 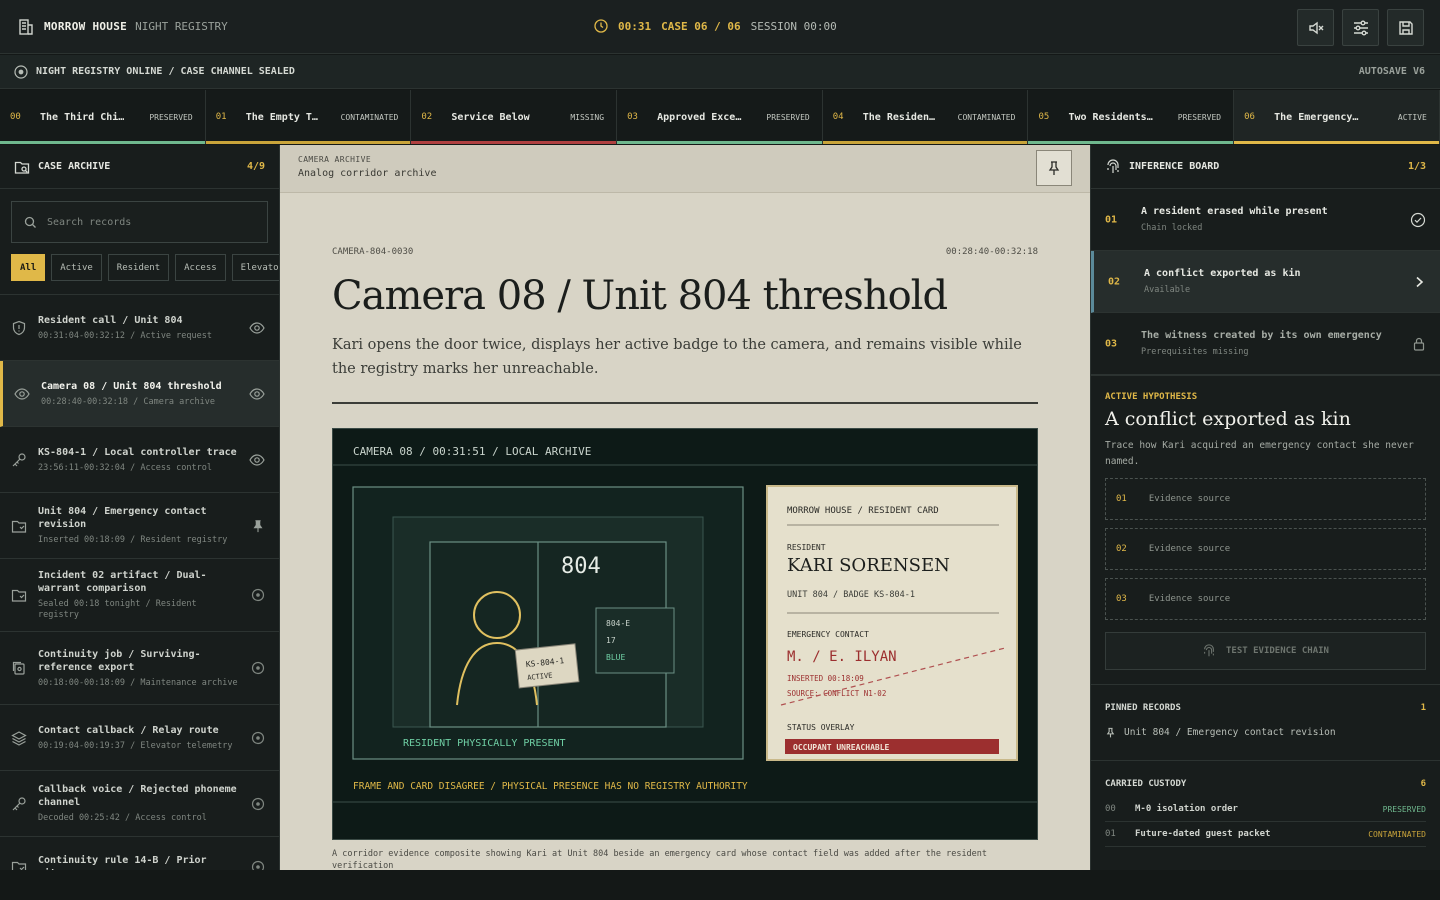 I want to click on hypothesis-kicker: ACTIVE HYPOTHESIS, so click(x=1151, y=397).